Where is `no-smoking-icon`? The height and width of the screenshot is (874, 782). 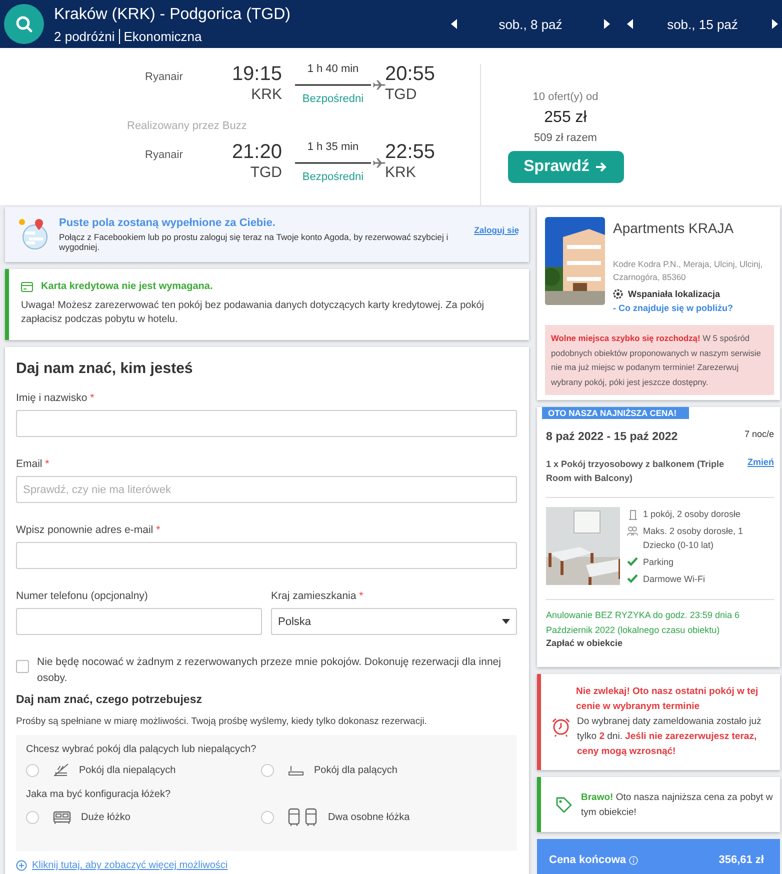 no-smoking-icon is located at coordinates (61, 770).